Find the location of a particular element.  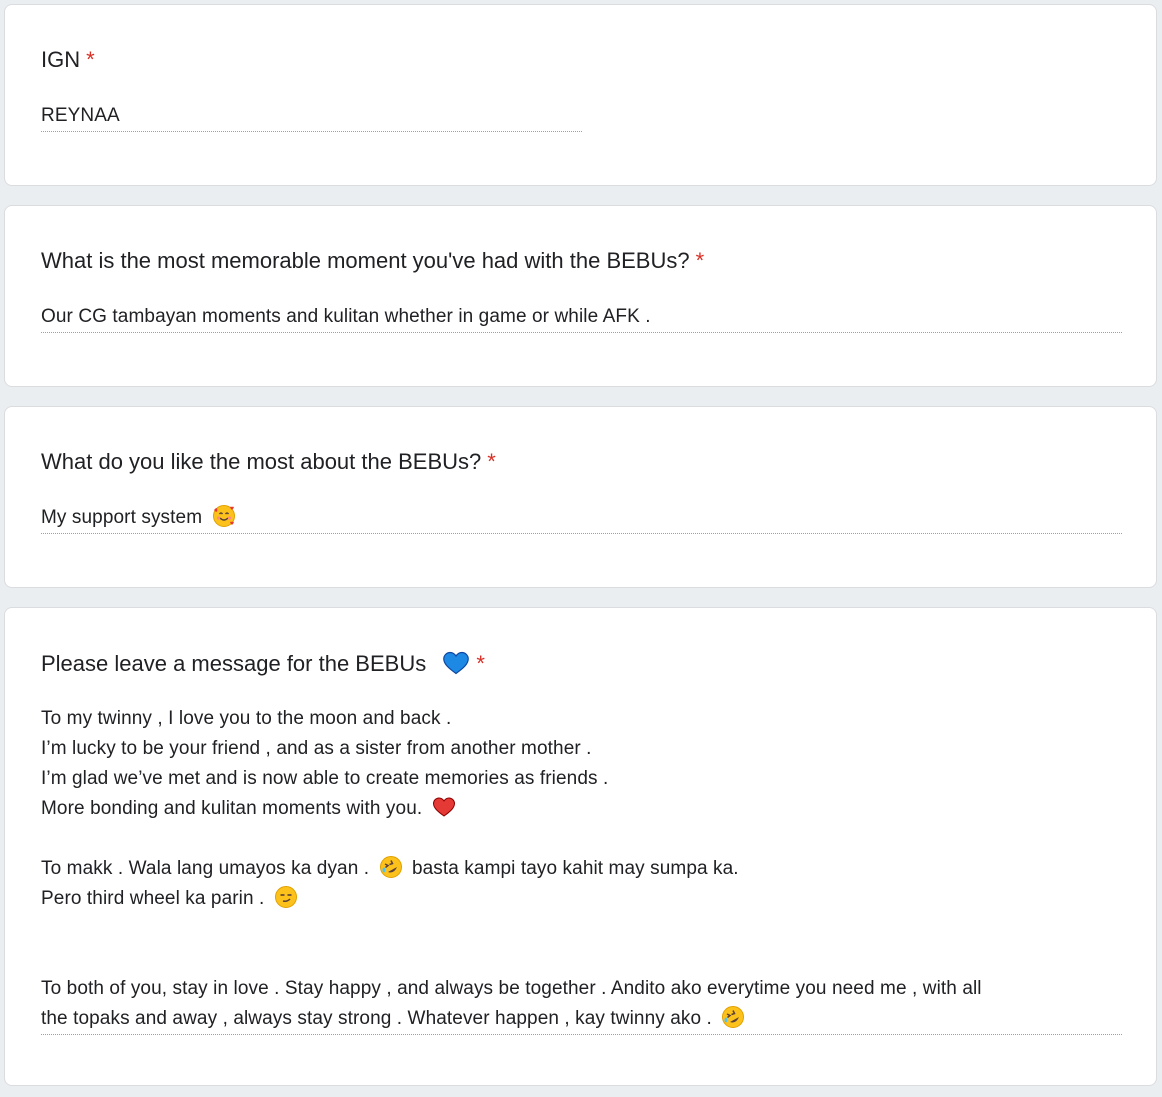

question-title: IGN * is located at coordinates (68, 60).